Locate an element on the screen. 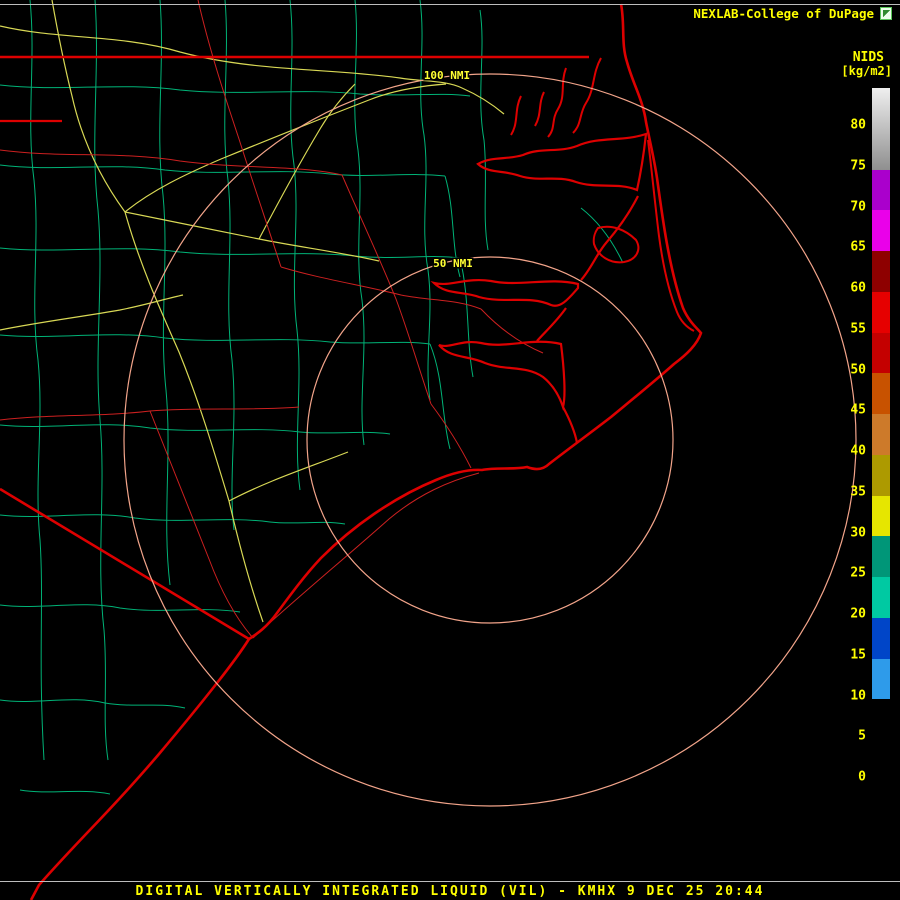 Image resolution: width=900 pixels, height=900 pixels. colorbar-tick-label: 25 is located at coordinates (858, 573).